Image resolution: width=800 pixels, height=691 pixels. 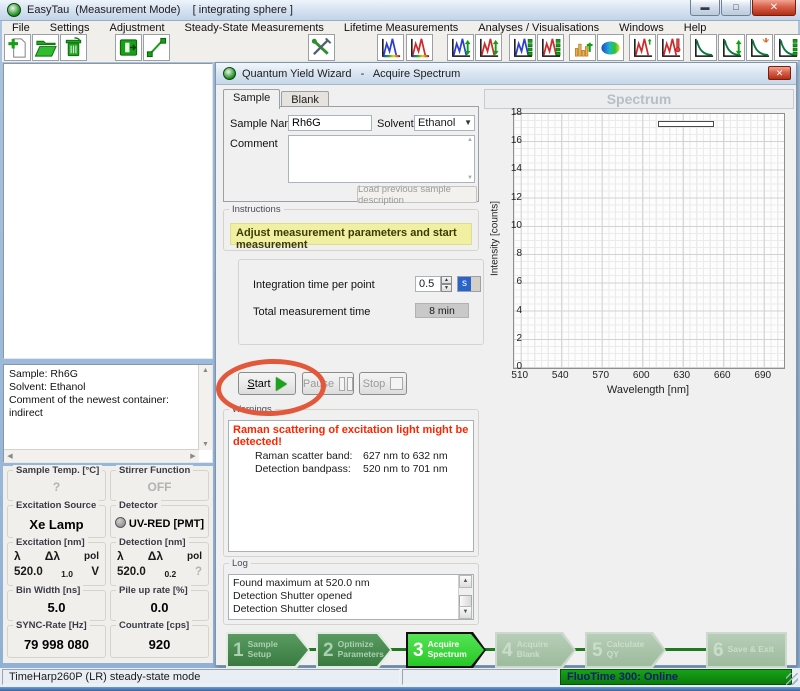 What do you see at coordinates (465, 597) in the screenshot?
I see `log-scrollbar: ▲ ▼` at bounding box center [465, 597].